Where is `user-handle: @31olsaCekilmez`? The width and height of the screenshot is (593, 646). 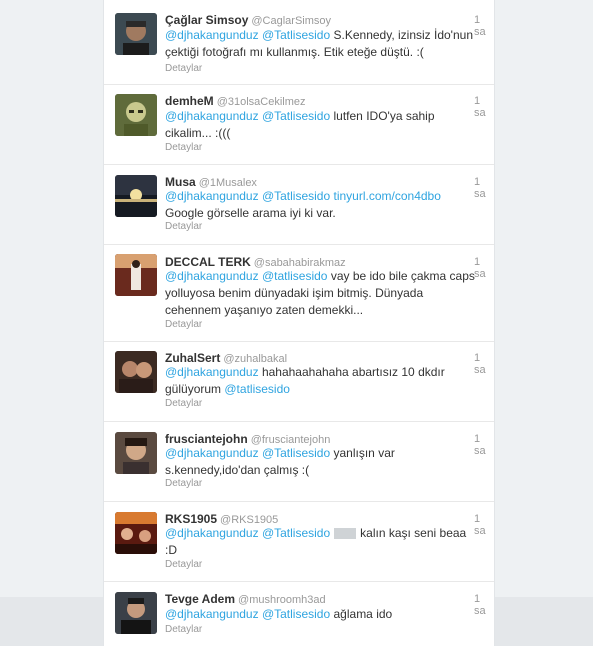
user-handle: @31olsaCekilmez is located at coordinates (261, 102).